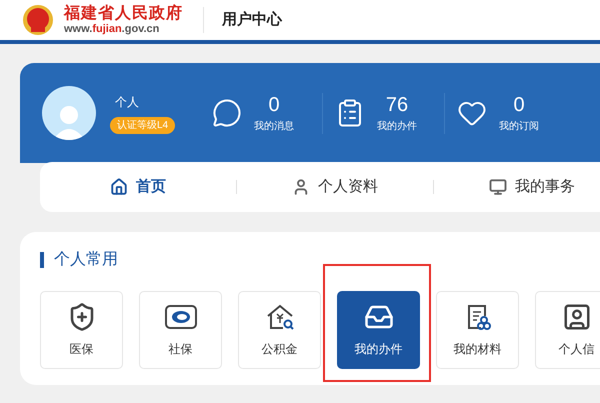 Image resolution: width=600 pixels, height=403 pixels. What do you see at coordinates (498, 187) in the screenshot?
I see `monitor-icon` at bounding box center [498, 187].